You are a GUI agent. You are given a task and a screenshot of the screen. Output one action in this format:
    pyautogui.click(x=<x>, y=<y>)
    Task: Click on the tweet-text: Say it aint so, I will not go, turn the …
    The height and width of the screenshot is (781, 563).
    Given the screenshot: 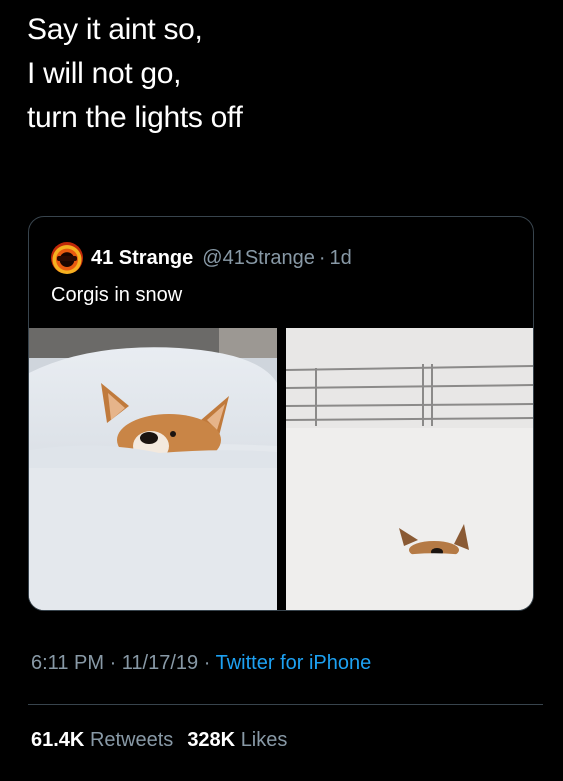 What is the action you would take?
    pyautogui.click(x=135, y=74)
    